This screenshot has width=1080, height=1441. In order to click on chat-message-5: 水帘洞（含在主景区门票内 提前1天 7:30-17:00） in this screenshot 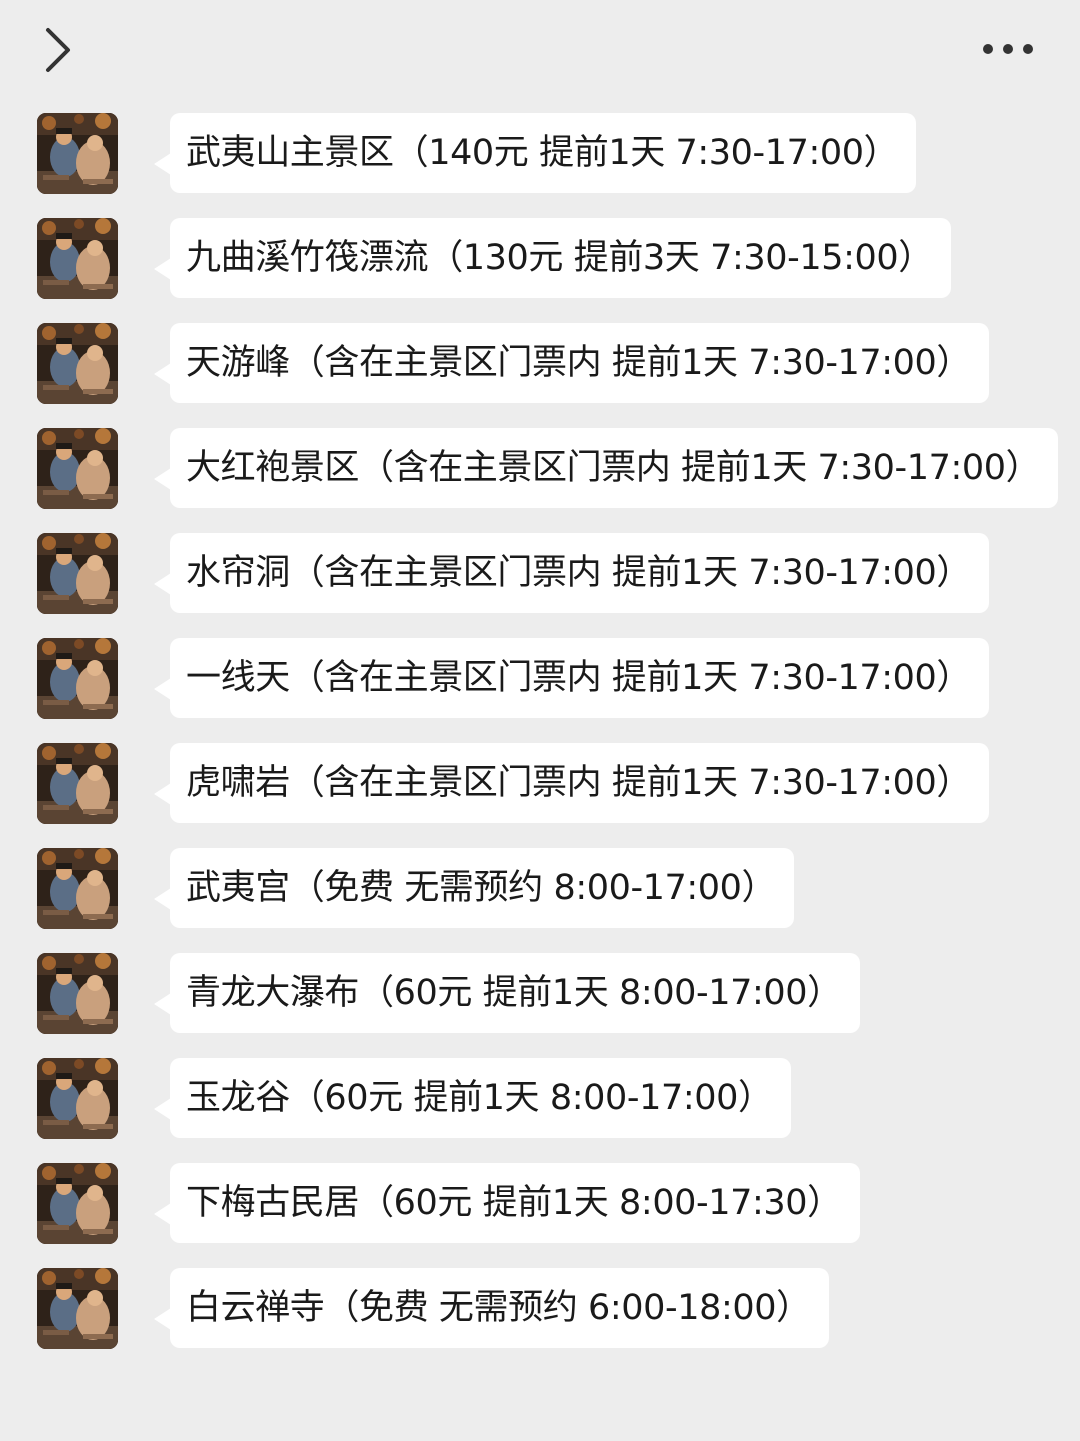, I will do `click(540, 574)`.